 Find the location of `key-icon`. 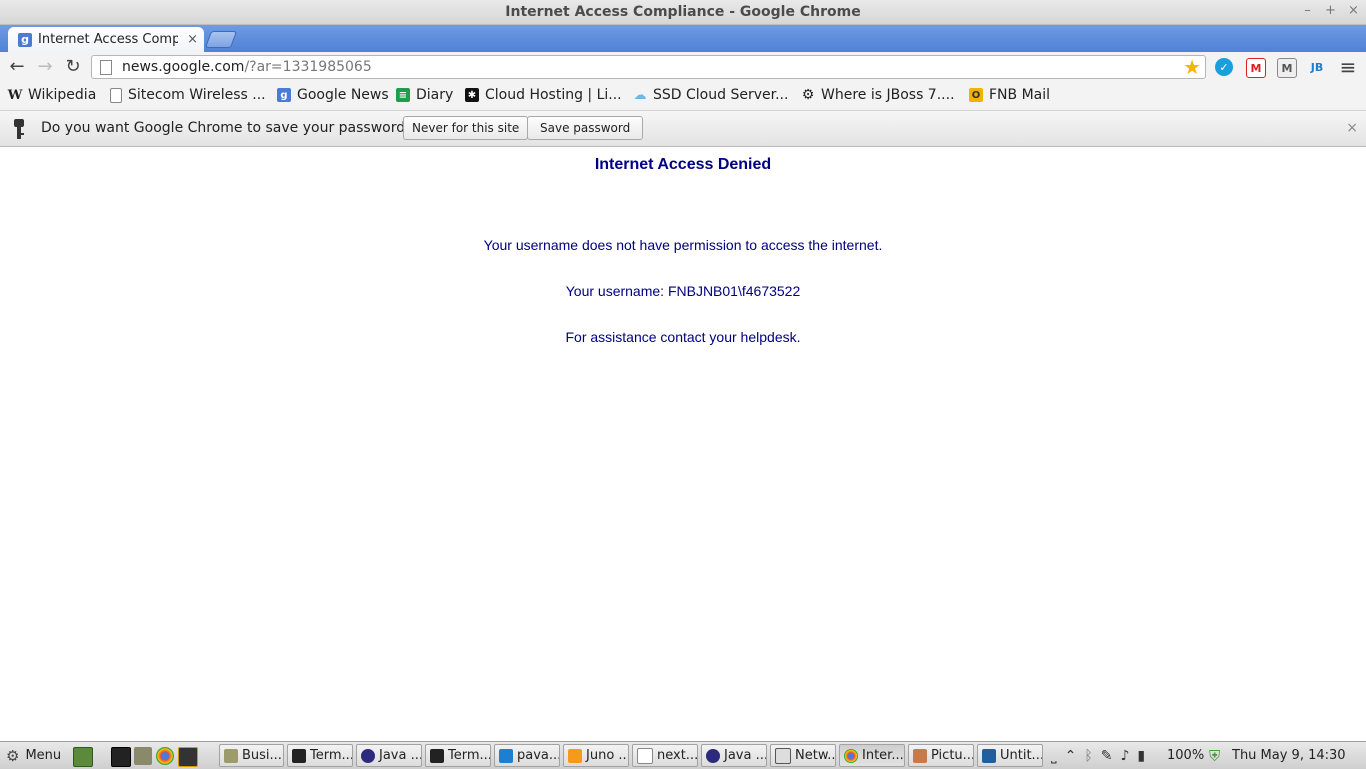

key-icon is located at coordinates (19, 129).